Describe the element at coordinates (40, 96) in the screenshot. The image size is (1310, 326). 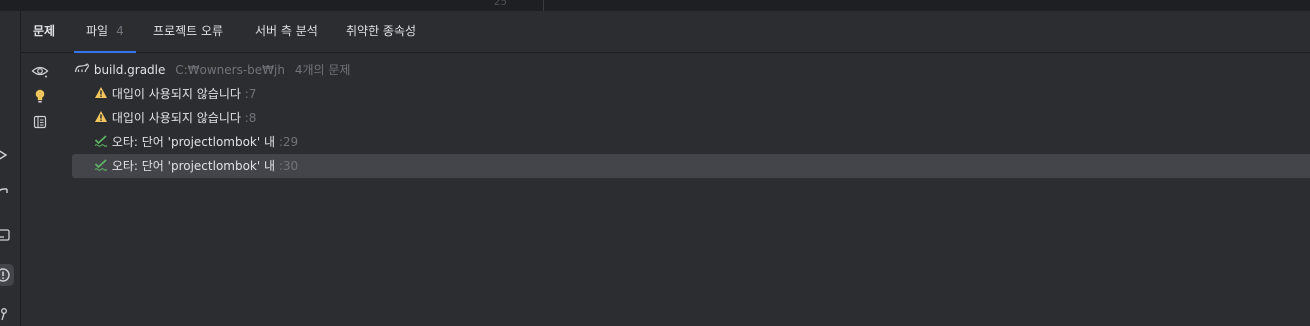
I see `lightbulb-icon` at that location.